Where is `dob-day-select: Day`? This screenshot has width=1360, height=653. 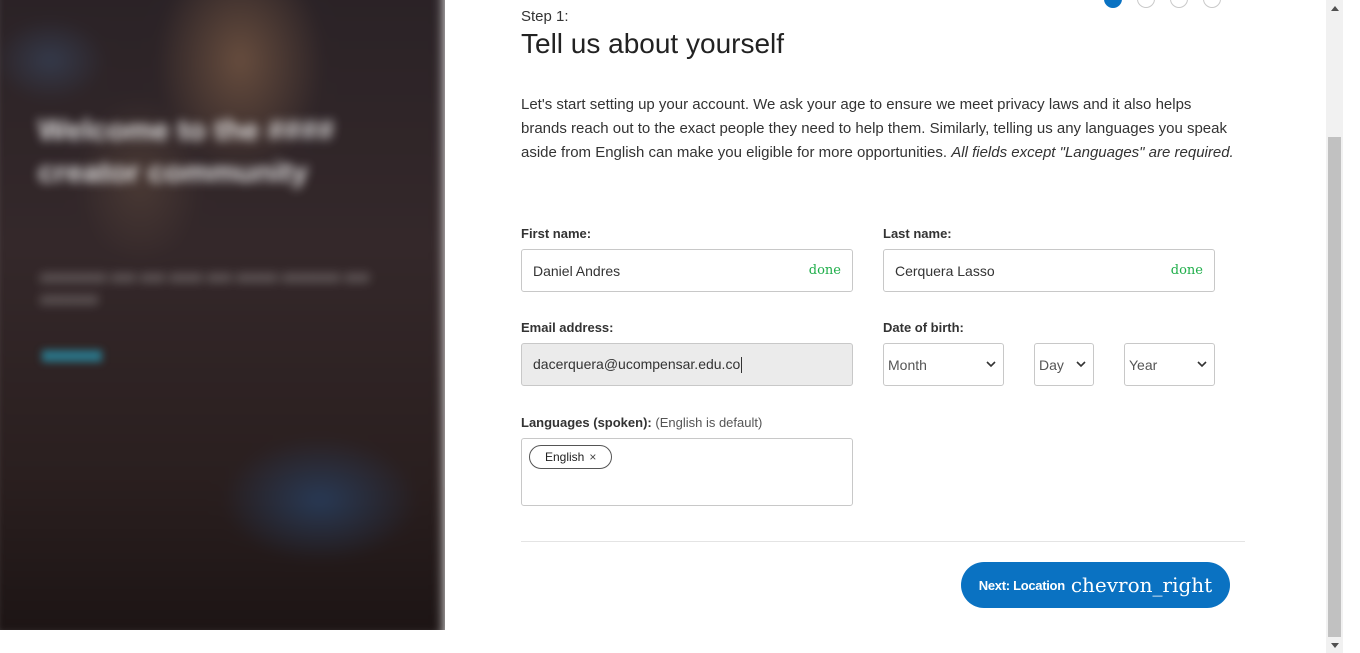 dob-day-select: Day is located at coordinates (1064, 364).